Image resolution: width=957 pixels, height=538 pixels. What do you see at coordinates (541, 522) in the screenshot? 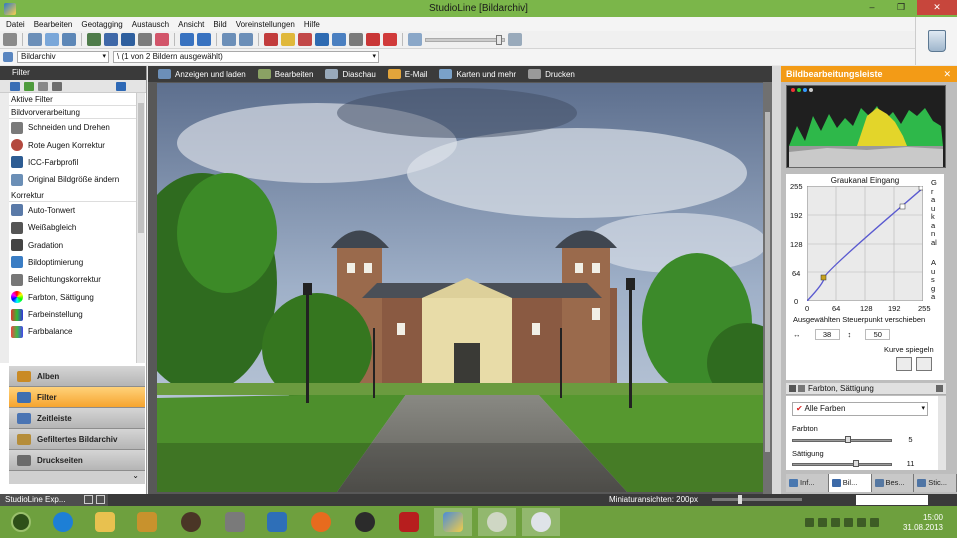
I see `taskbar-app-gauge` at bounding box center [541, 522].